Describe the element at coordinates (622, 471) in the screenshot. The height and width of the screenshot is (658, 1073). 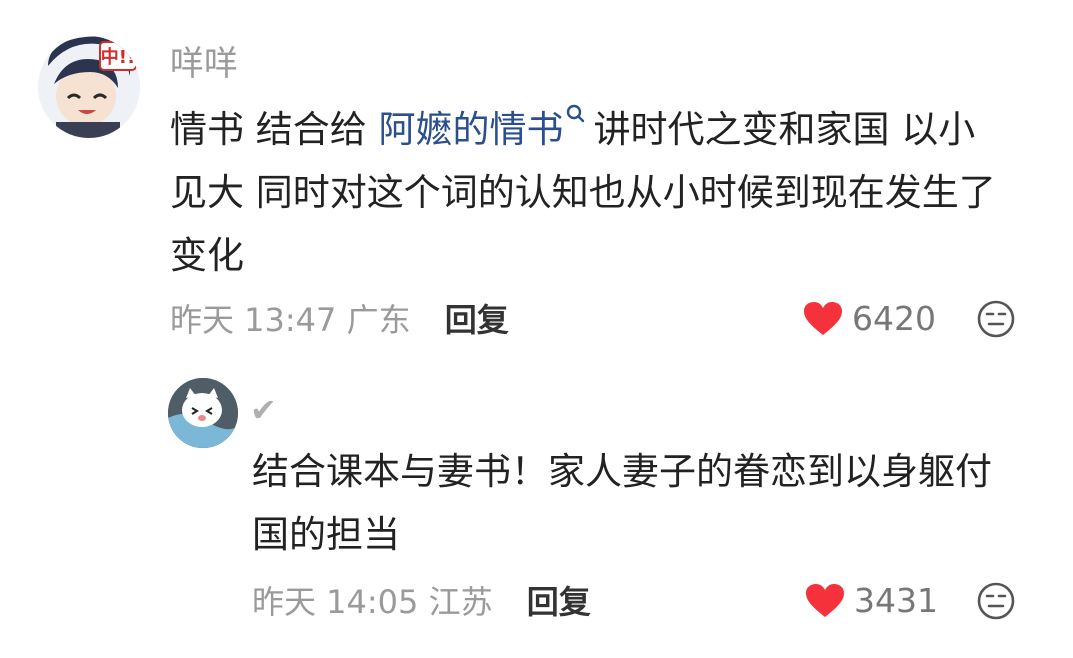
I see `comment-line-1: 结合课本与妻书！家人妻子的眷恋到以身躯付` at that location.